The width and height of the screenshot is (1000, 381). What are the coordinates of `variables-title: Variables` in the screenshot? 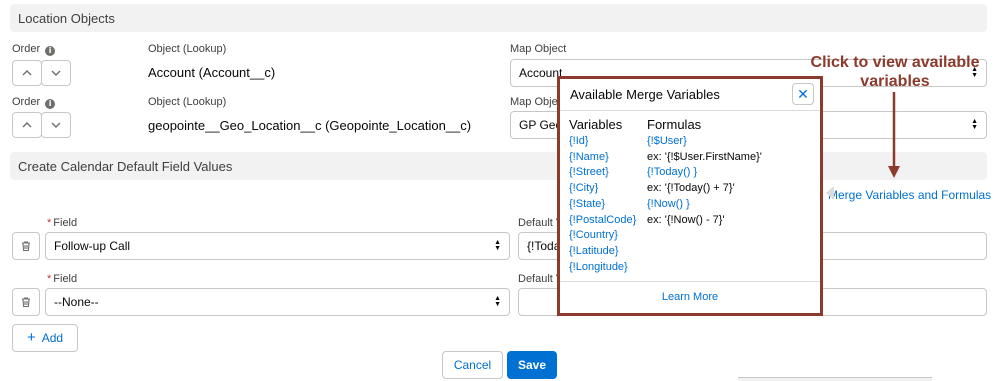 It's located at (596, 124).